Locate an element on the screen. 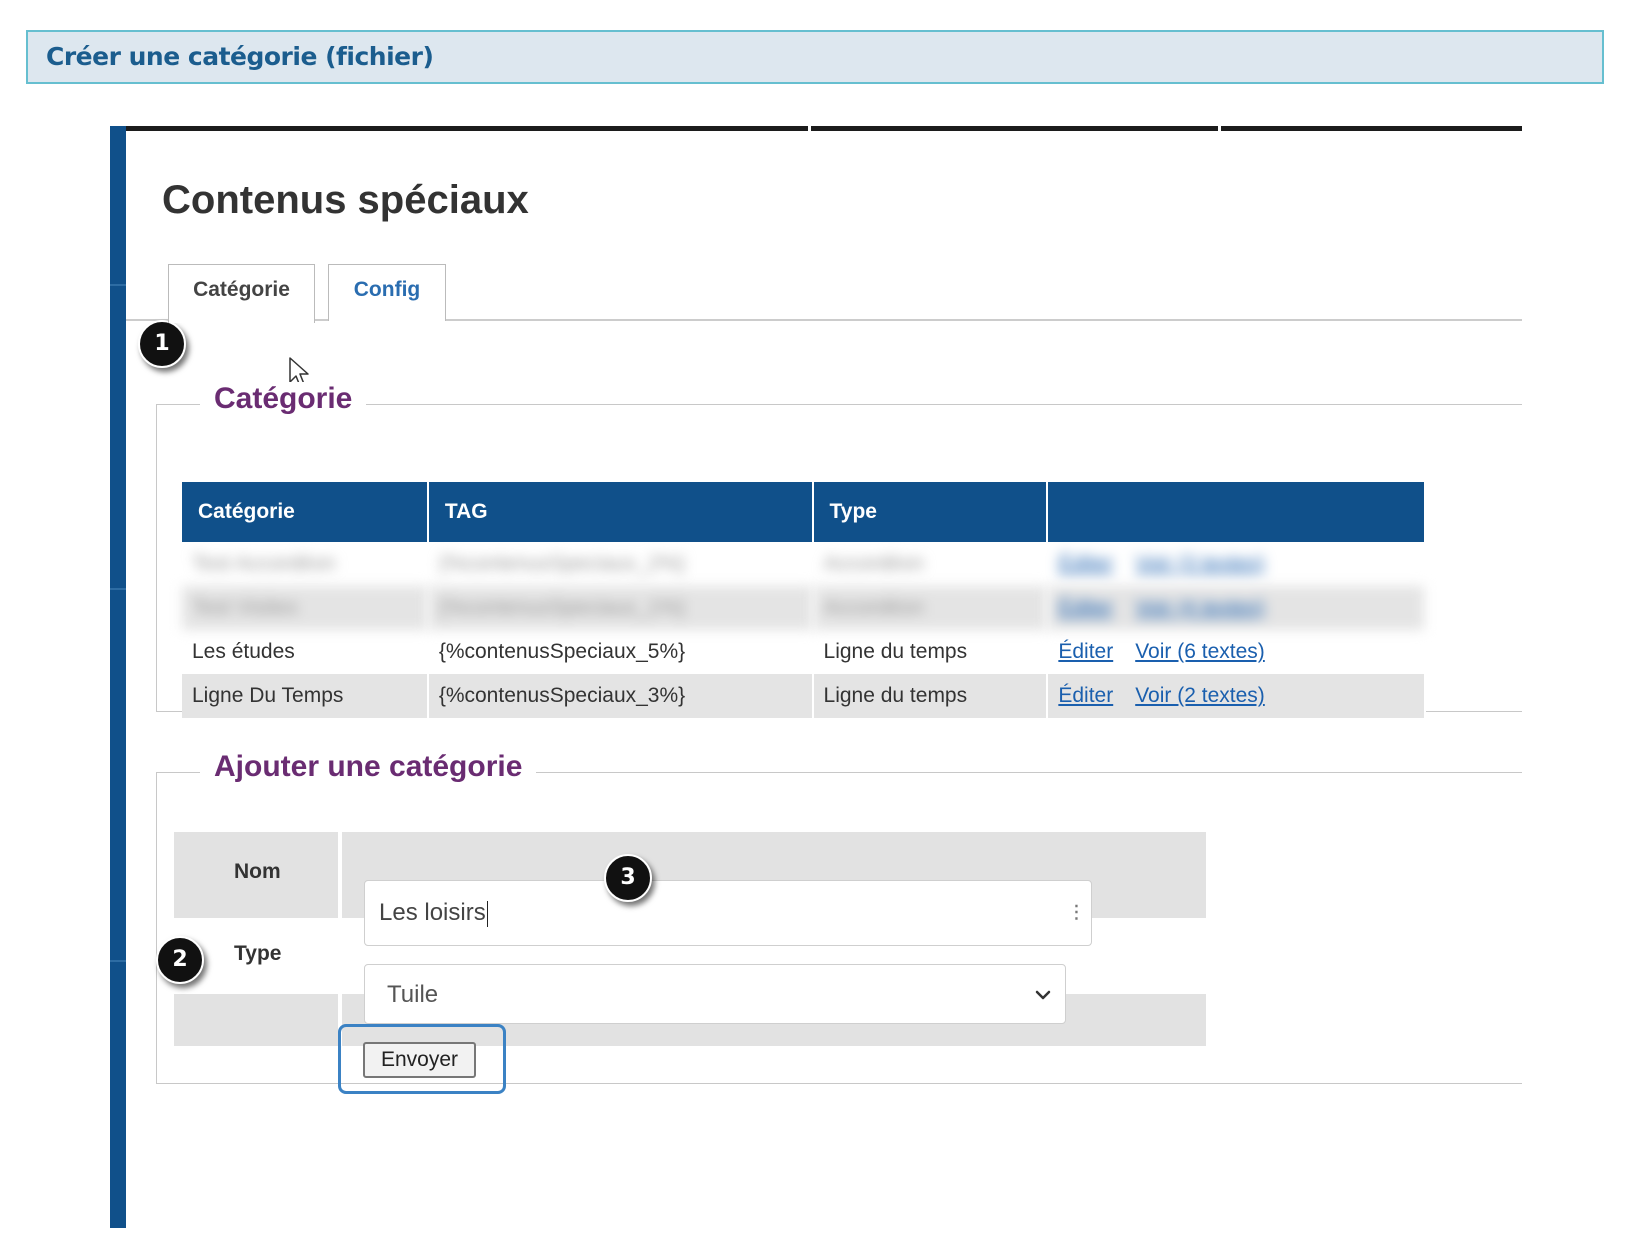 This screenshot has height=1242, width=1632. cell-actions: Éditer Voir (2 textes) is located at coordinates (1236, 696).